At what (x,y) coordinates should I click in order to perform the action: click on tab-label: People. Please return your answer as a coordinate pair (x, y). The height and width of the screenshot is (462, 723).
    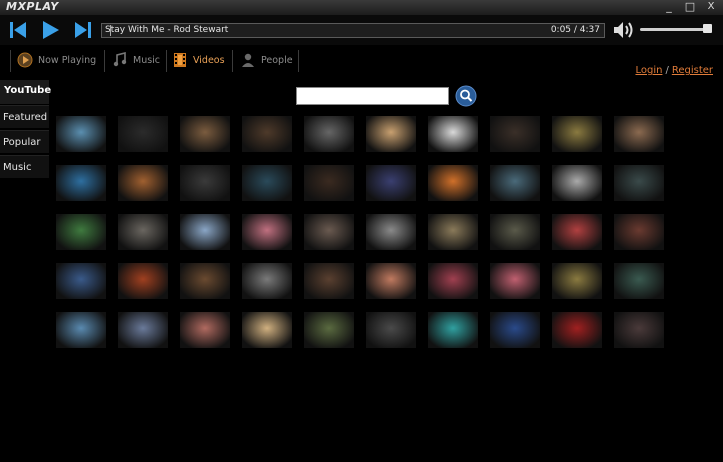
    Looking at the image, I should click on (277, 60).